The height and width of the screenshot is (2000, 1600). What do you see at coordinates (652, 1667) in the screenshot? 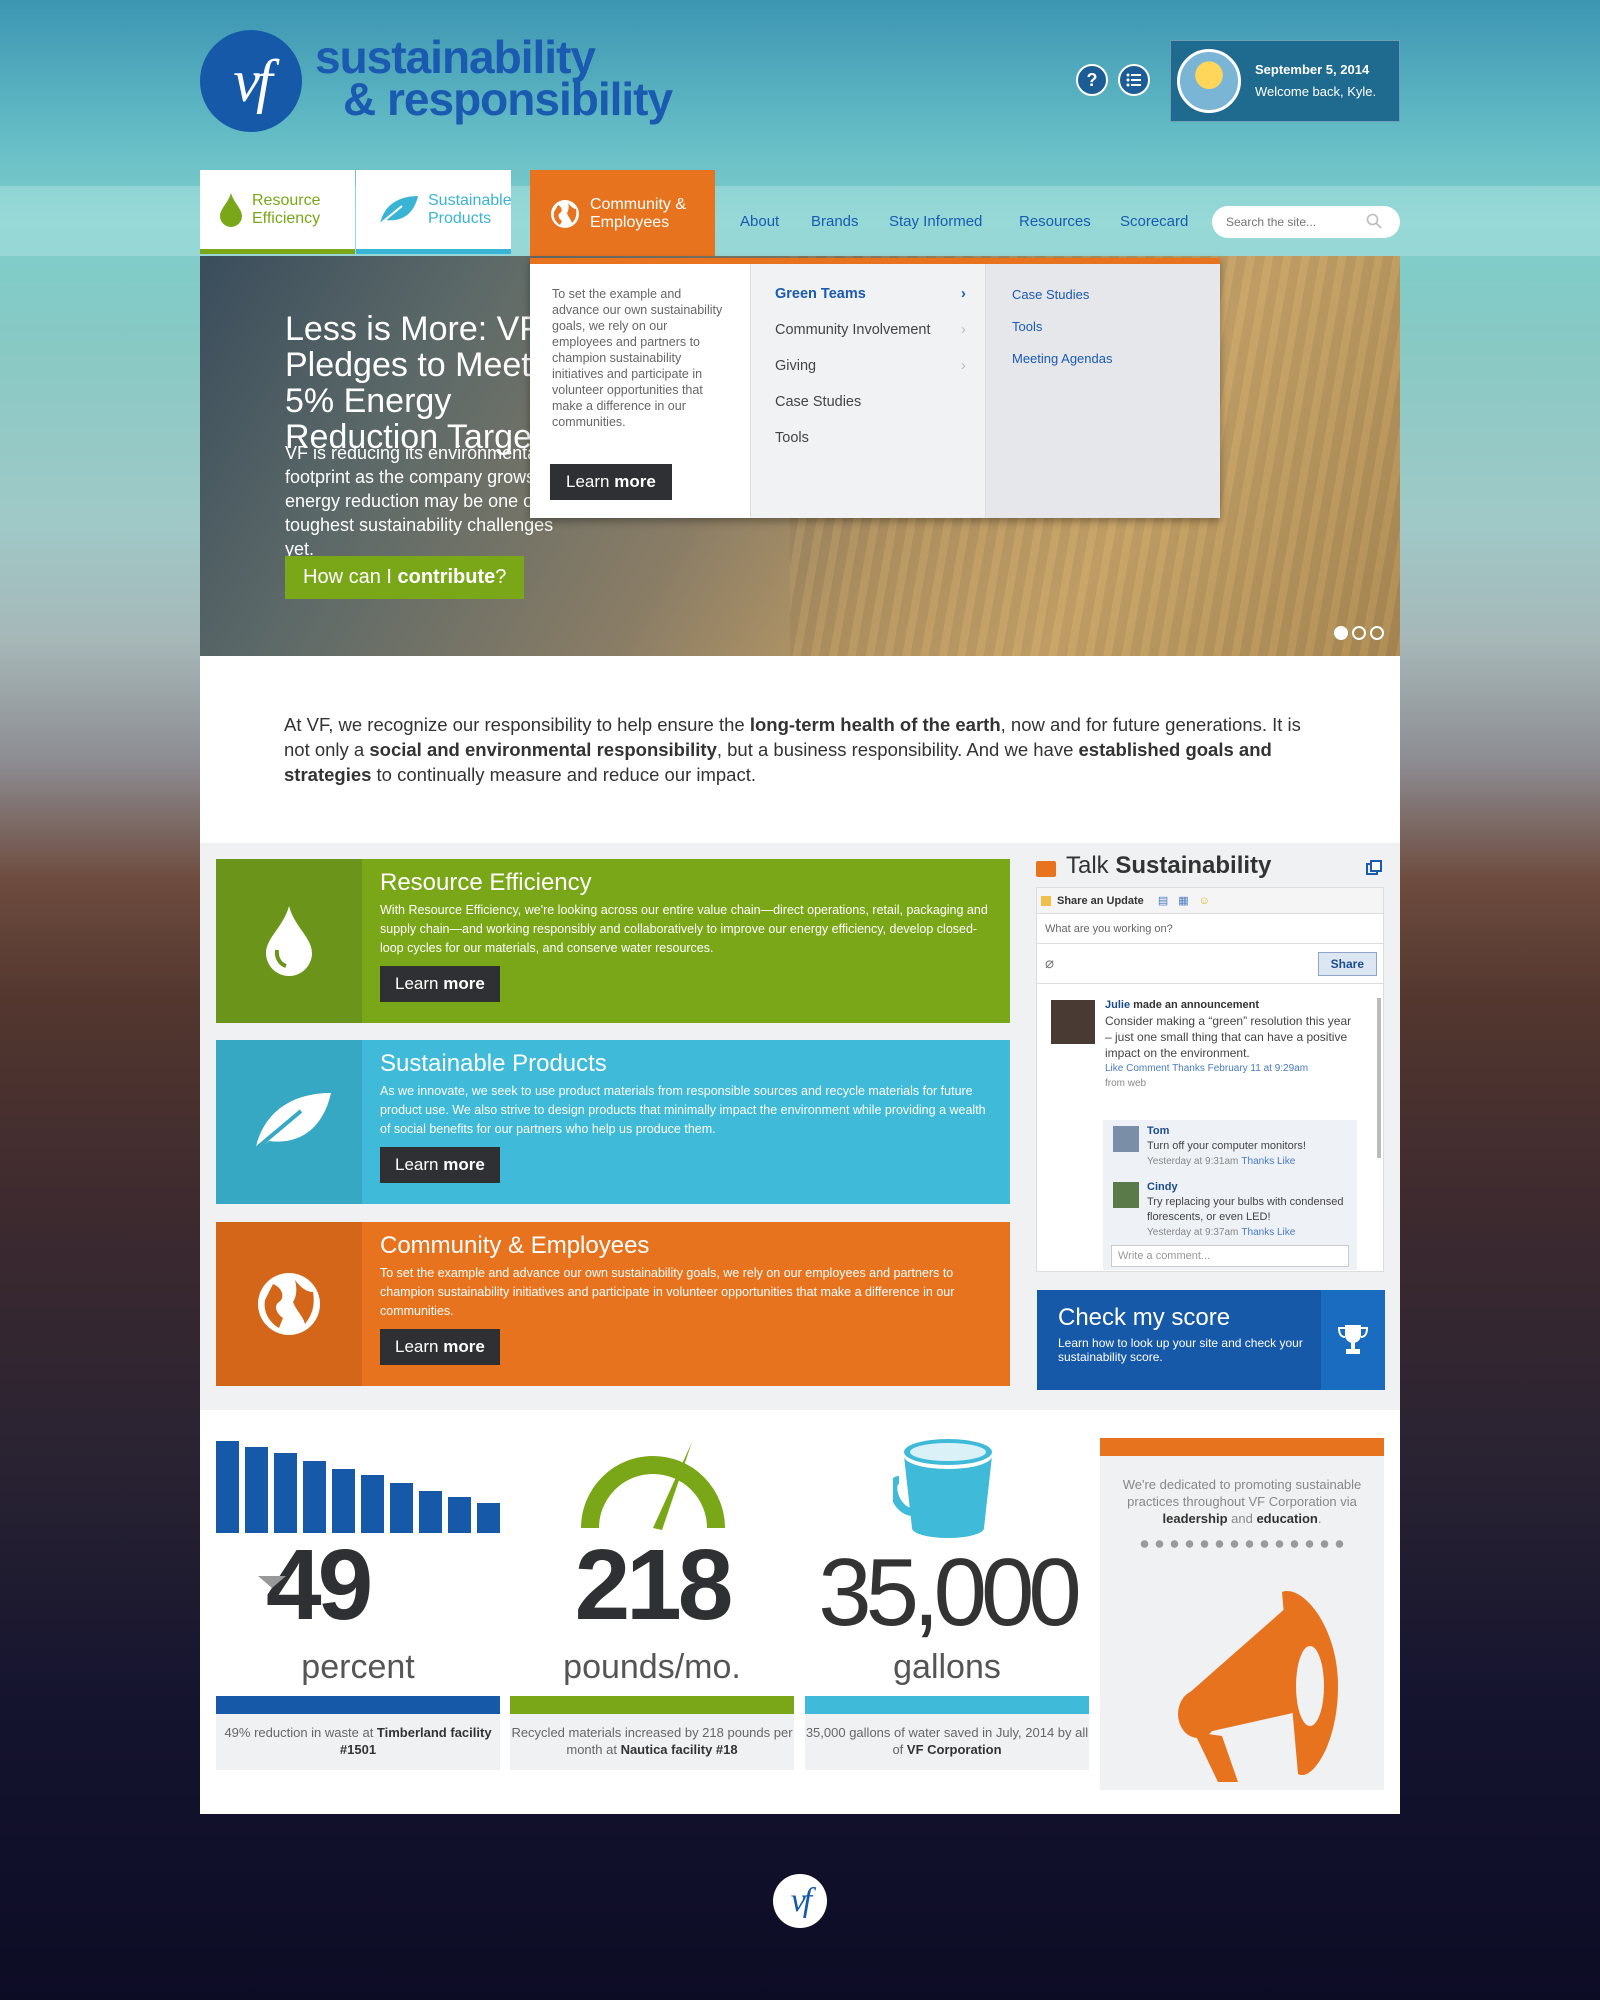
I see `stat-unit: pounds/mo.` at bounding box center [652, 1667].